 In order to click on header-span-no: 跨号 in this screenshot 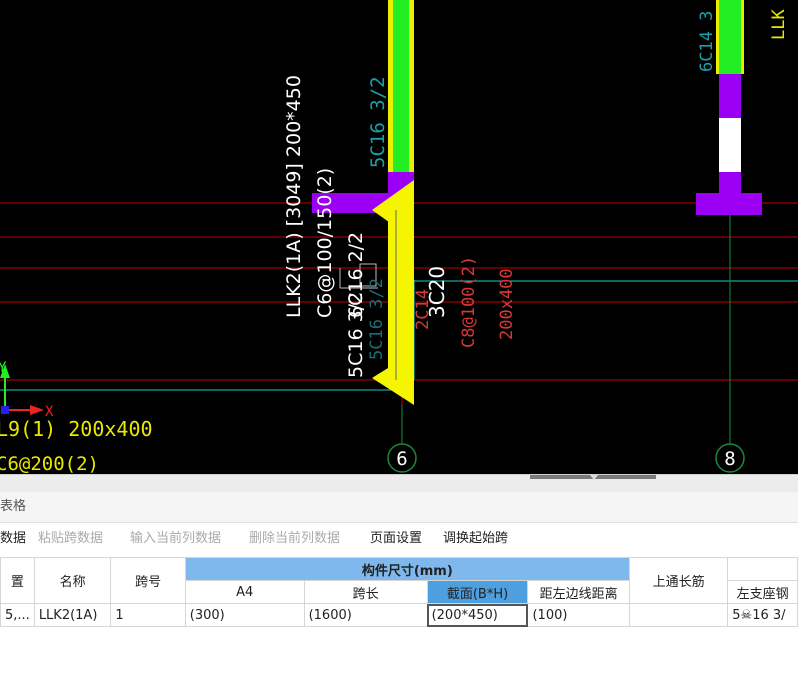, I will do `click(148, 580)`.